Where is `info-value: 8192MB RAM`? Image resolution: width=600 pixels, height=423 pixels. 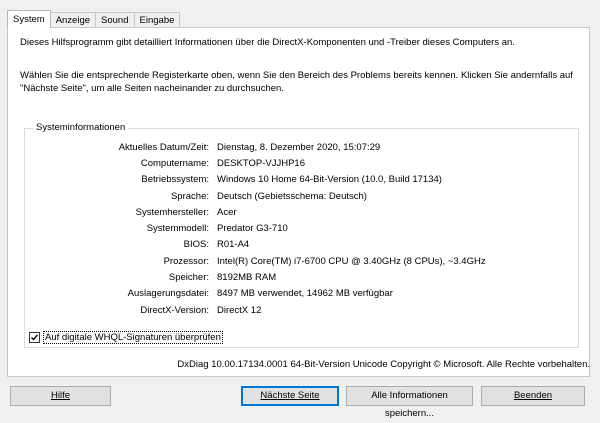
info-value: 8192MB RAM is located at coordinates (247, 278).